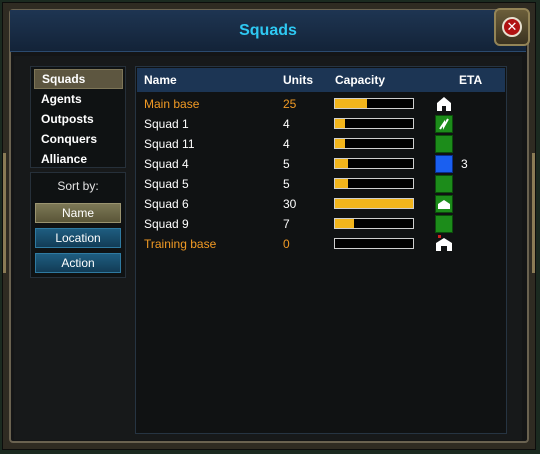 This screenshot has height=454, width=540. What do you see at coordinates (444, 164) in the screenshot?
I see `blue-square-icon` at bounding box center [444, 164].